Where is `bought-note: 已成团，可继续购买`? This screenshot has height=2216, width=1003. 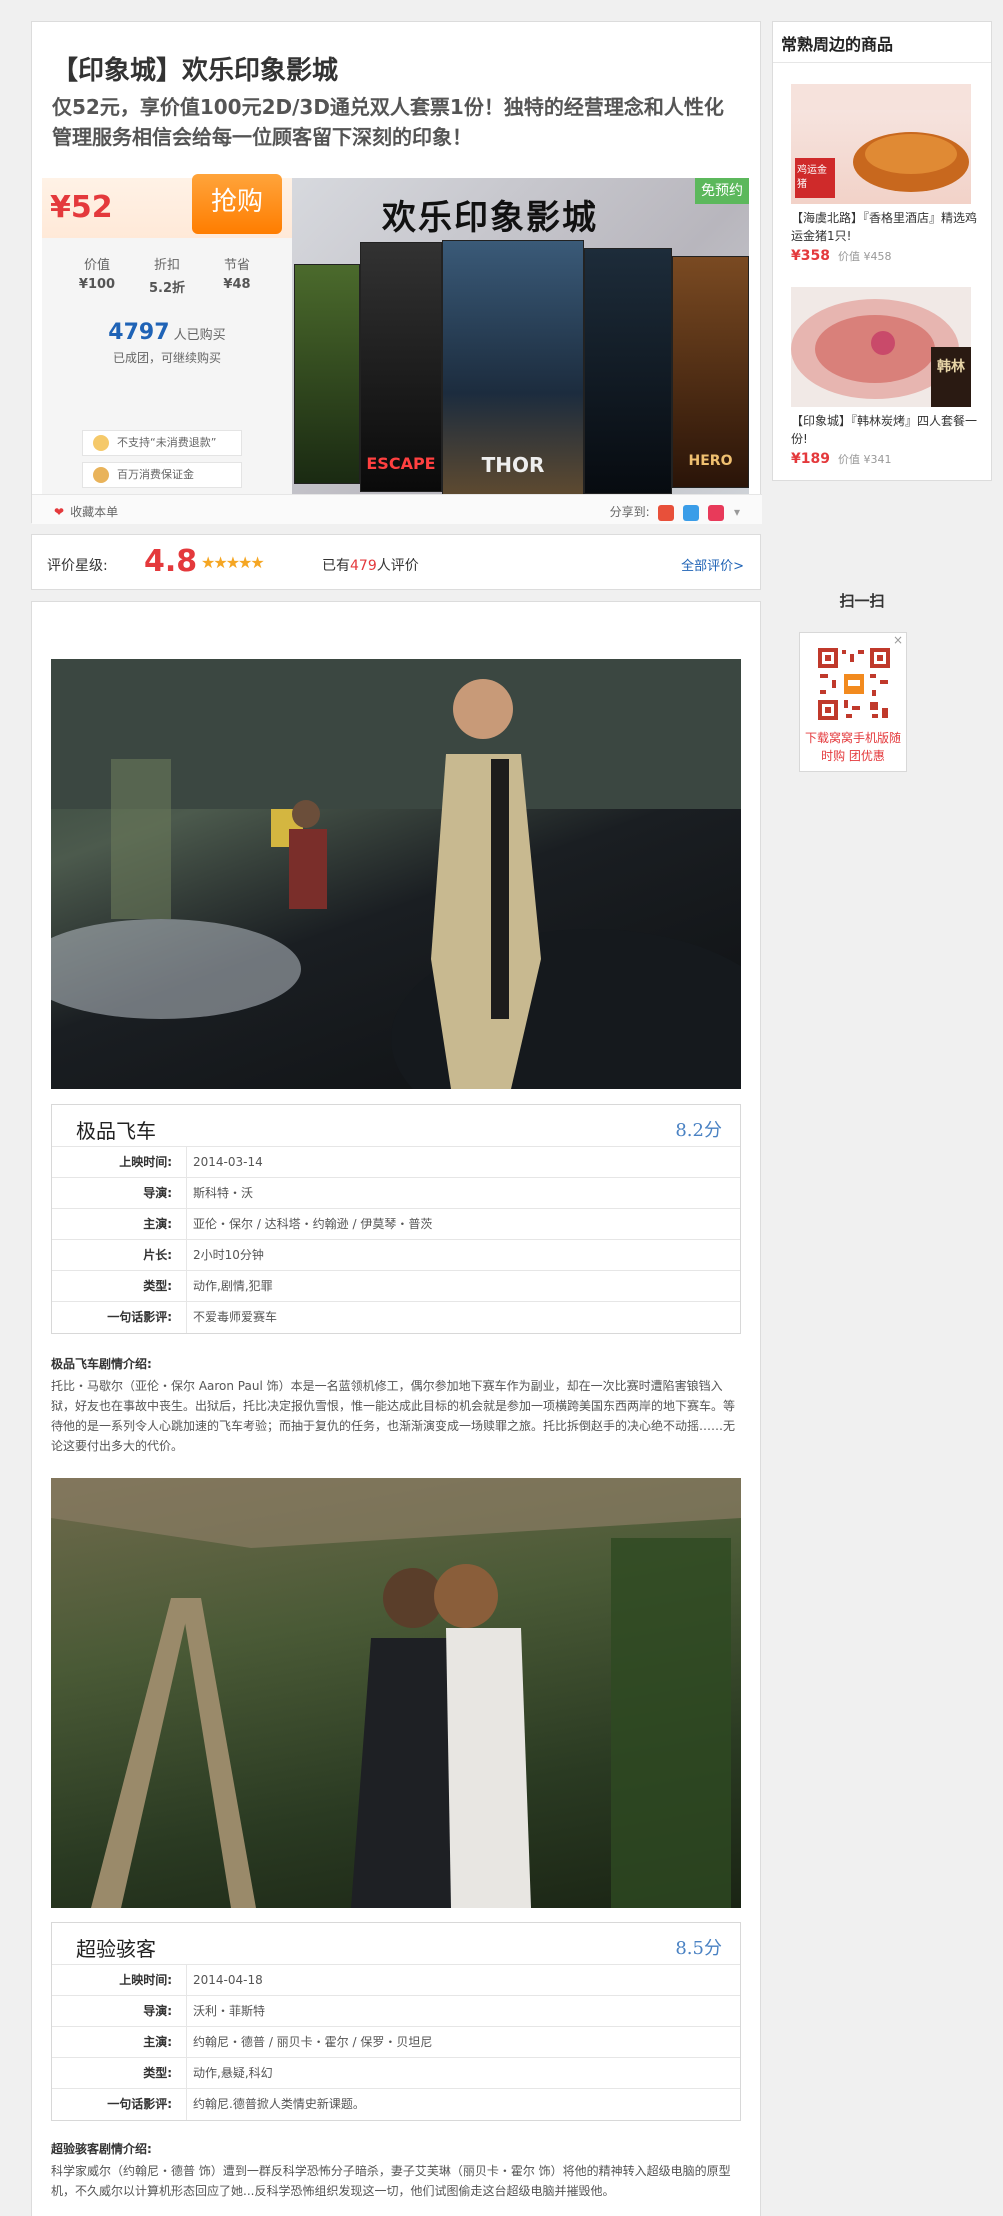 bought-note: 已成团，可继续购买 is located at coordinates (166, 358).